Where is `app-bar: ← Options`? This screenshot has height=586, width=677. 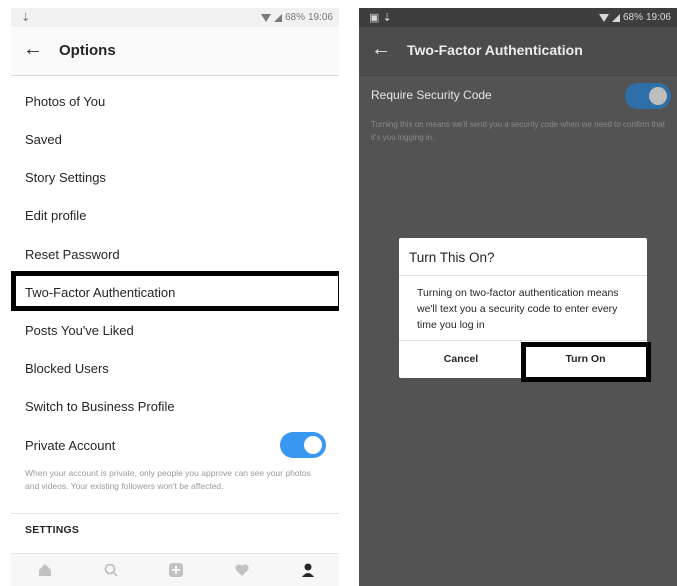
app-bar: ← Options is located at coordinates (175, 51).